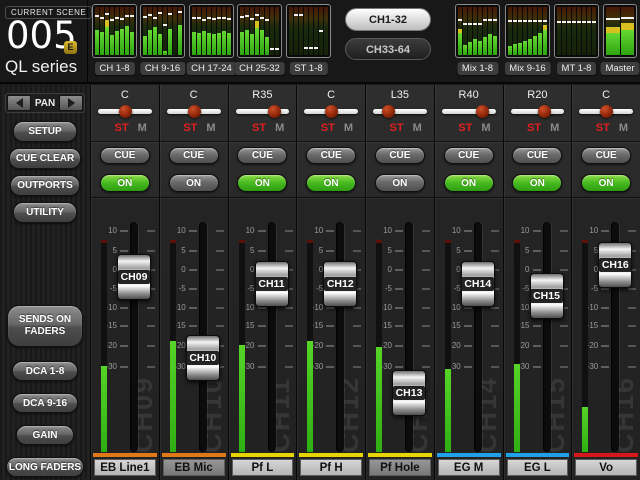 The height and width of the screenshot is (480, 640). What do you see at coordinates (546, 295) in the screenshot?
I see `fader-cap: CH15` at bounding box center [546, 295].